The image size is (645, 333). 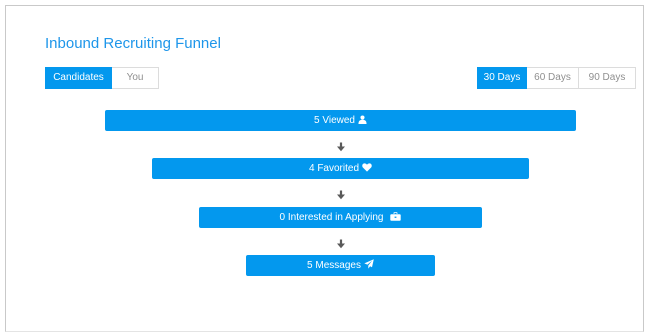 What do you see at coordinates (367, 167) in the screenshot?
I see `heart-icon` at bounding box center [367, 167].